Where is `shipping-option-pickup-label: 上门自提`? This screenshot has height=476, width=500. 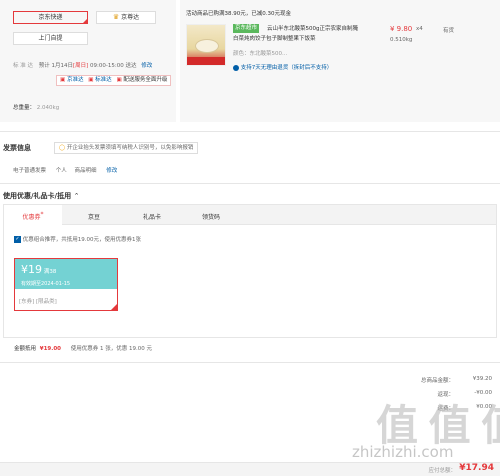
shipping-option-pickup-label: 上门自提 is located at coordinates (50, 38).